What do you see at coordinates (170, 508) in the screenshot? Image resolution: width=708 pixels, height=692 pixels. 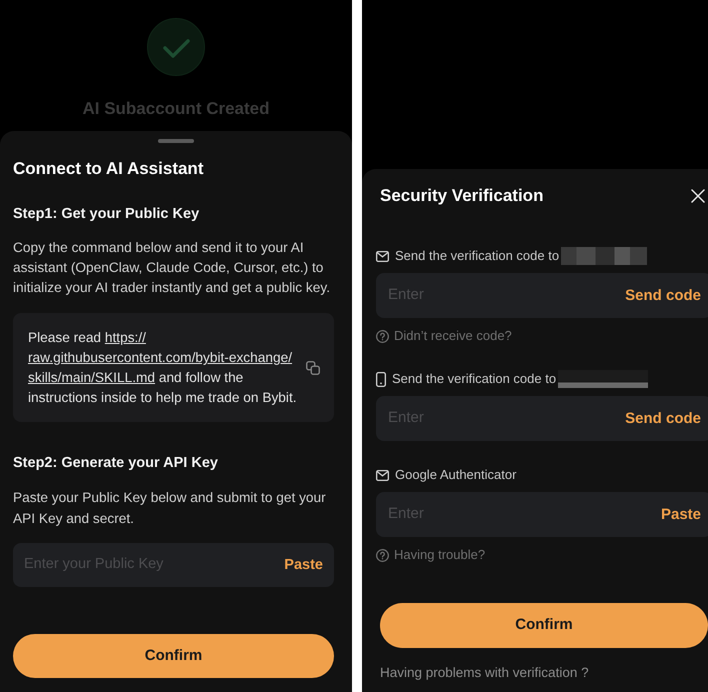 I see `step-description: Paste your Public Key below and submit to get your API Key and secret.` at bounding box center [170, 508].